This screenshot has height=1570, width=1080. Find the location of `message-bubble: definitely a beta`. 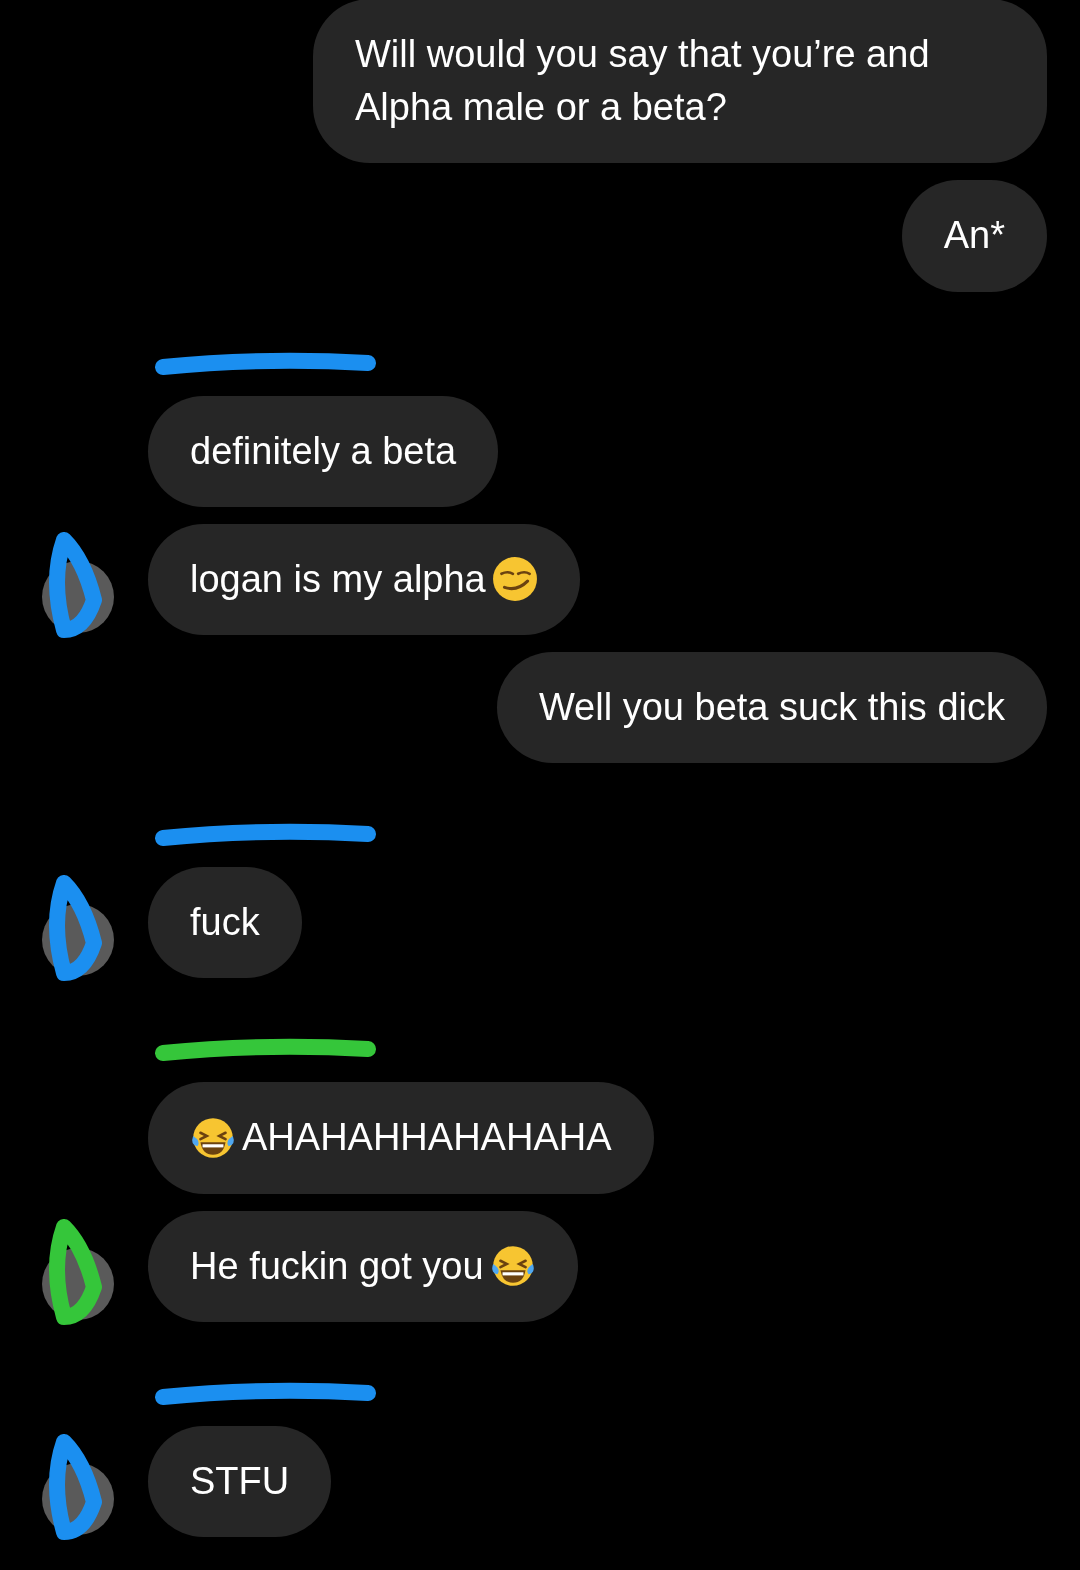

message-bubble: definitely a beta is located at coordinates (323, 451).